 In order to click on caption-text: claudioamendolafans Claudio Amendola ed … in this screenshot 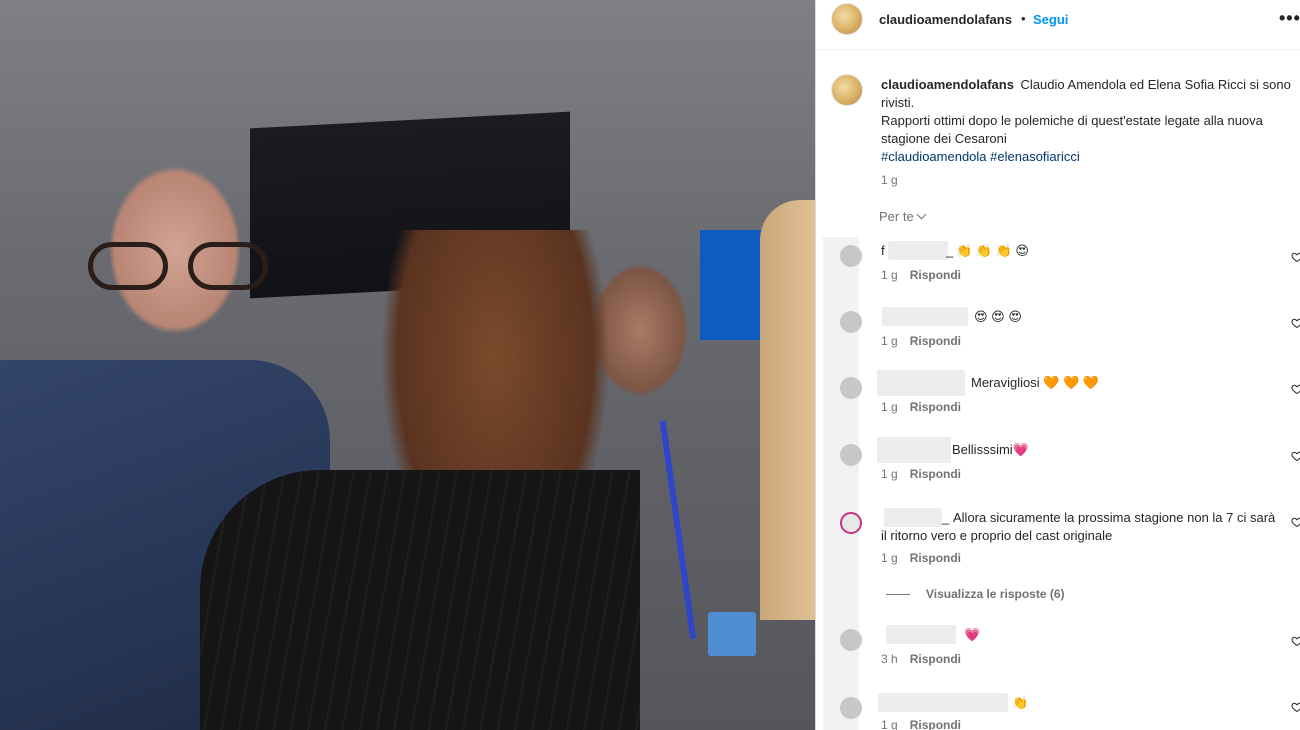, I will do `click(1090, 121)`.